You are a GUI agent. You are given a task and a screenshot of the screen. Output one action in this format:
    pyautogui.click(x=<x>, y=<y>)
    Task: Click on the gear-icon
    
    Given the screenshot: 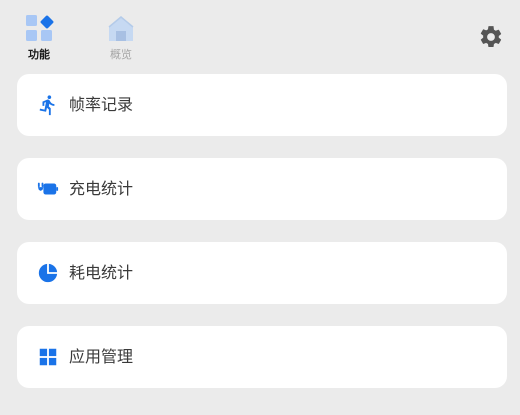 What is the action you would take?
    pyautogui.click(x=491, y=37)
    